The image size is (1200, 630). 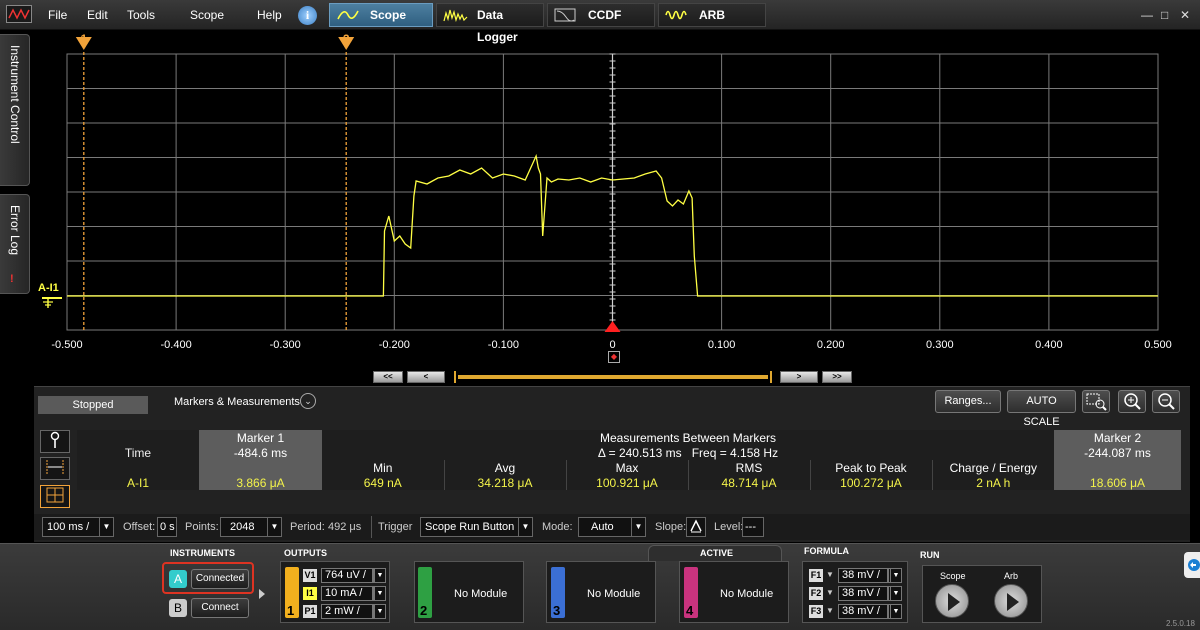 I want to click on tab-scope: Scope, so click(x=381, y=15).